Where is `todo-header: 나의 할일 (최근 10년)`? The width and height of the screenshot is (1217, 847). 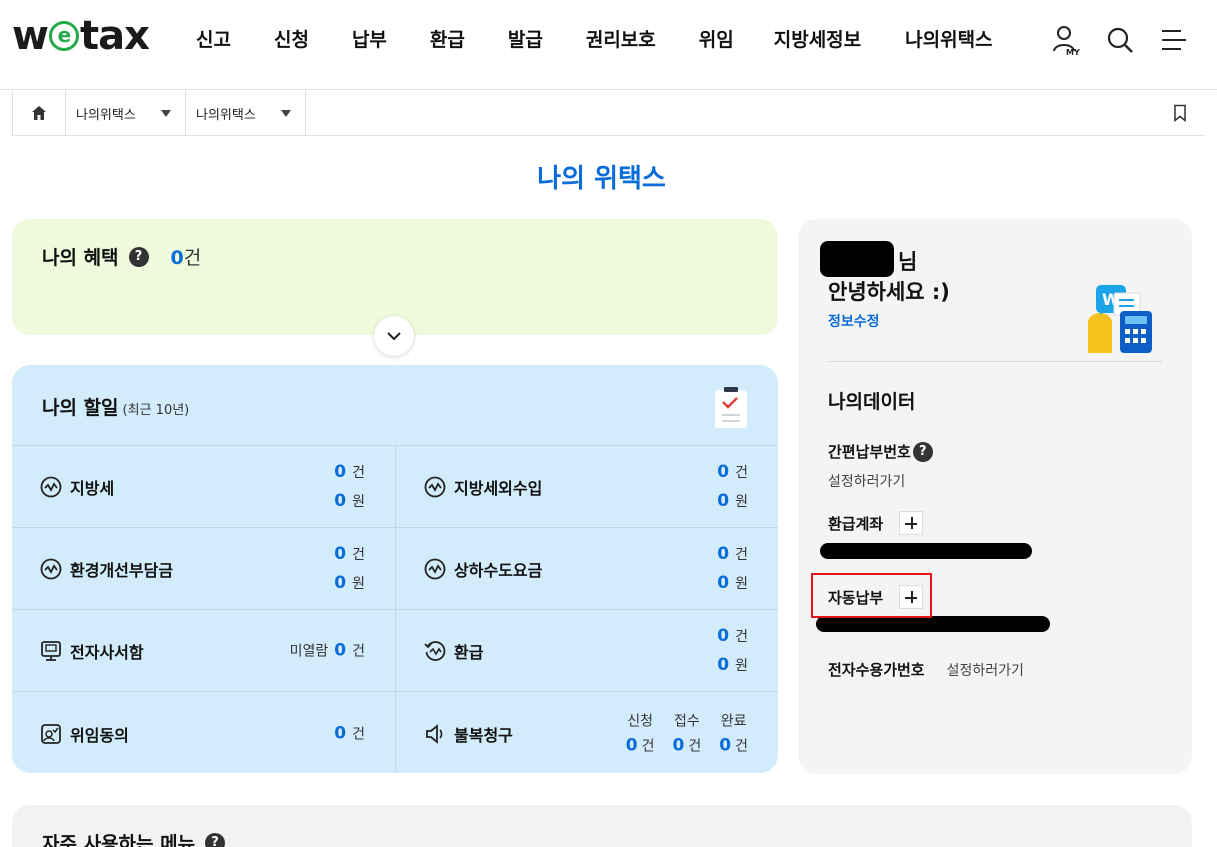
todo-header: 나의 할일 (최근 10년) is located at coordinates (395, 405).